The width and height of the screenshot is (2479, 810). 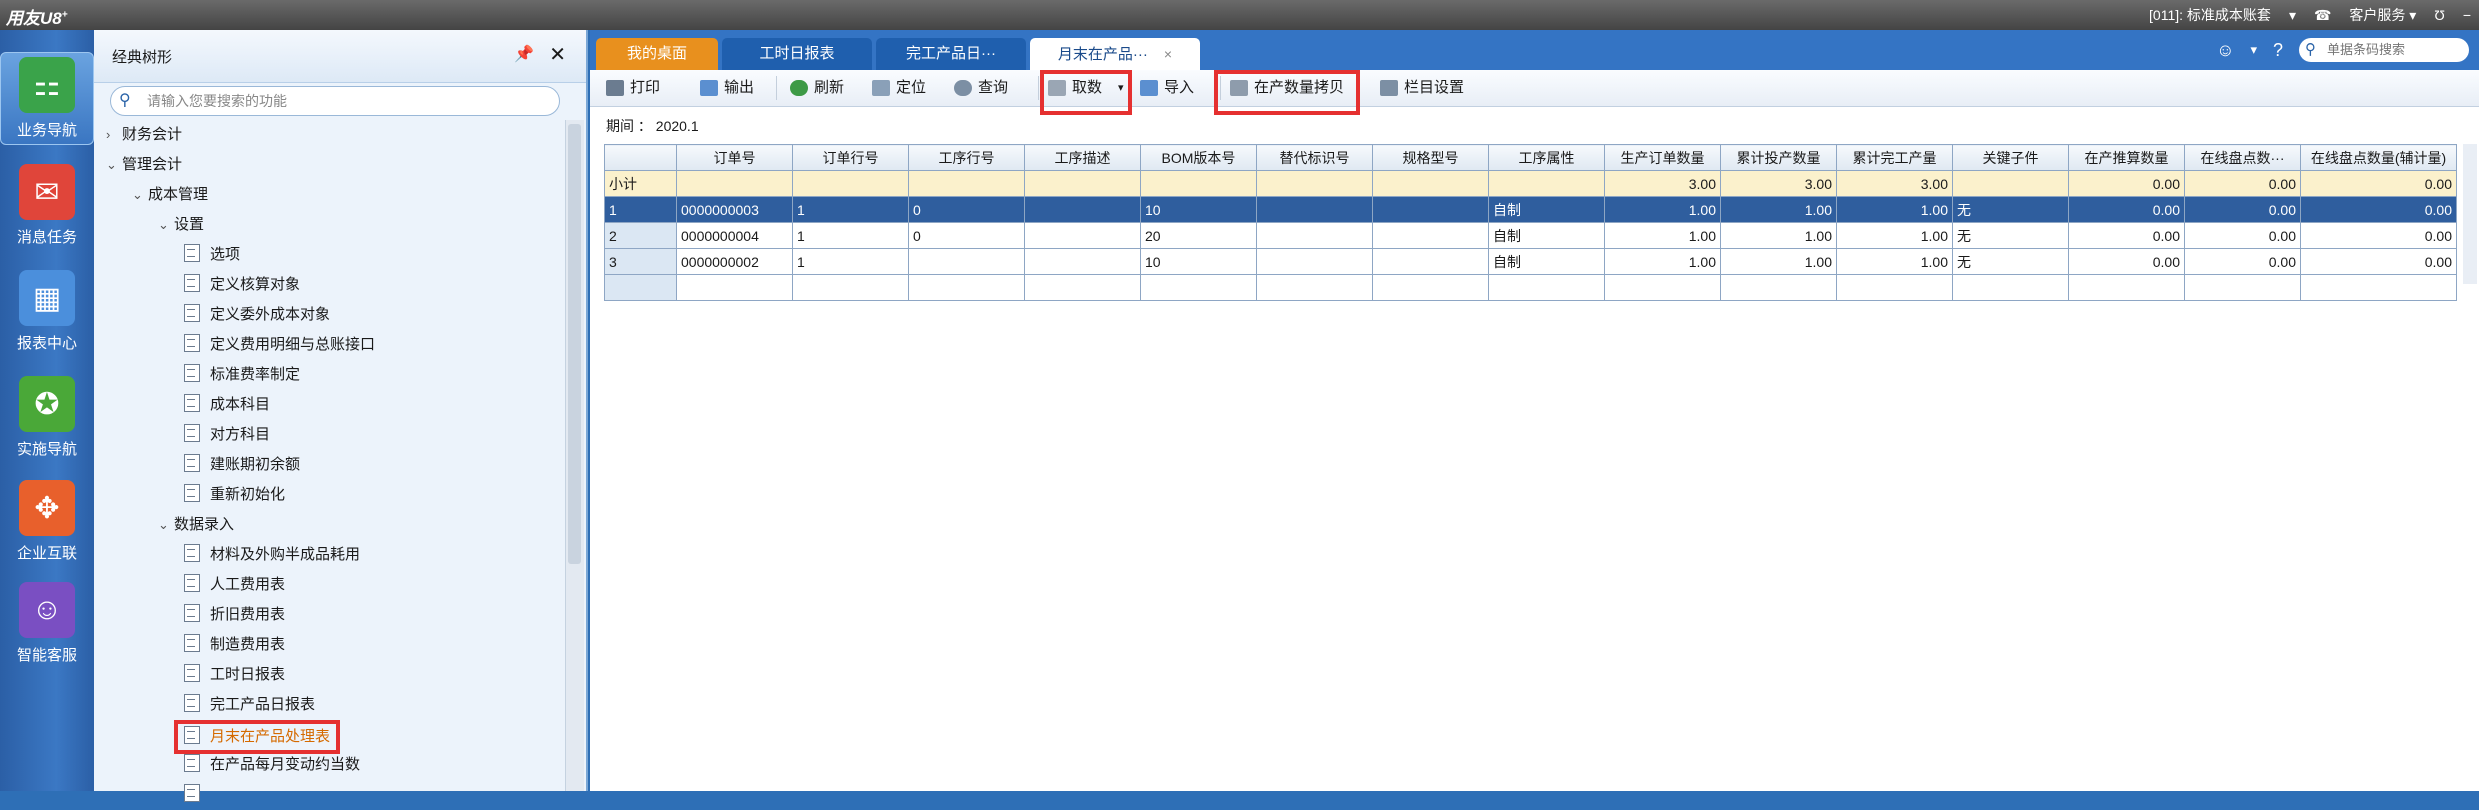 What do you see at coordinates (257, 737) in the screenshot?
I see `tree-leaf-item: 月末在产品处理表` at bounding box center [257, 737].